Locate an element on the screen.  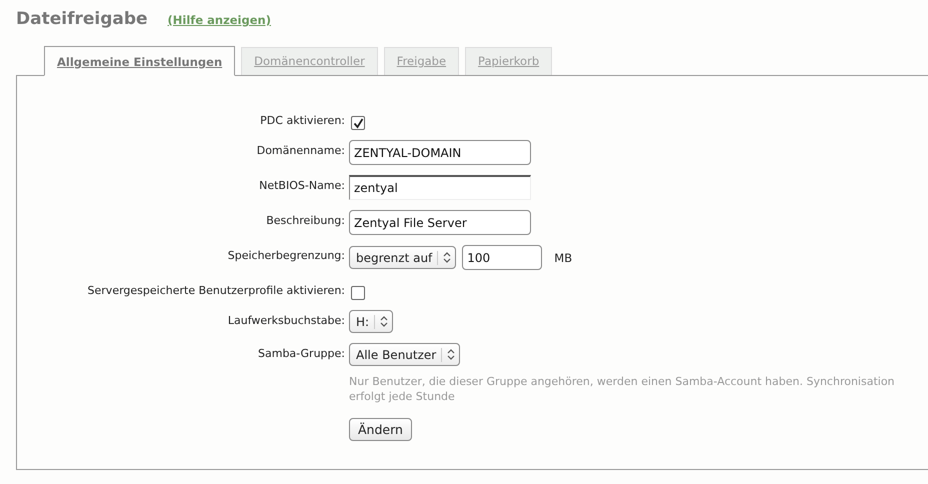
field-label: Speicherbegrenzung: is located at coordinates (285, 255).